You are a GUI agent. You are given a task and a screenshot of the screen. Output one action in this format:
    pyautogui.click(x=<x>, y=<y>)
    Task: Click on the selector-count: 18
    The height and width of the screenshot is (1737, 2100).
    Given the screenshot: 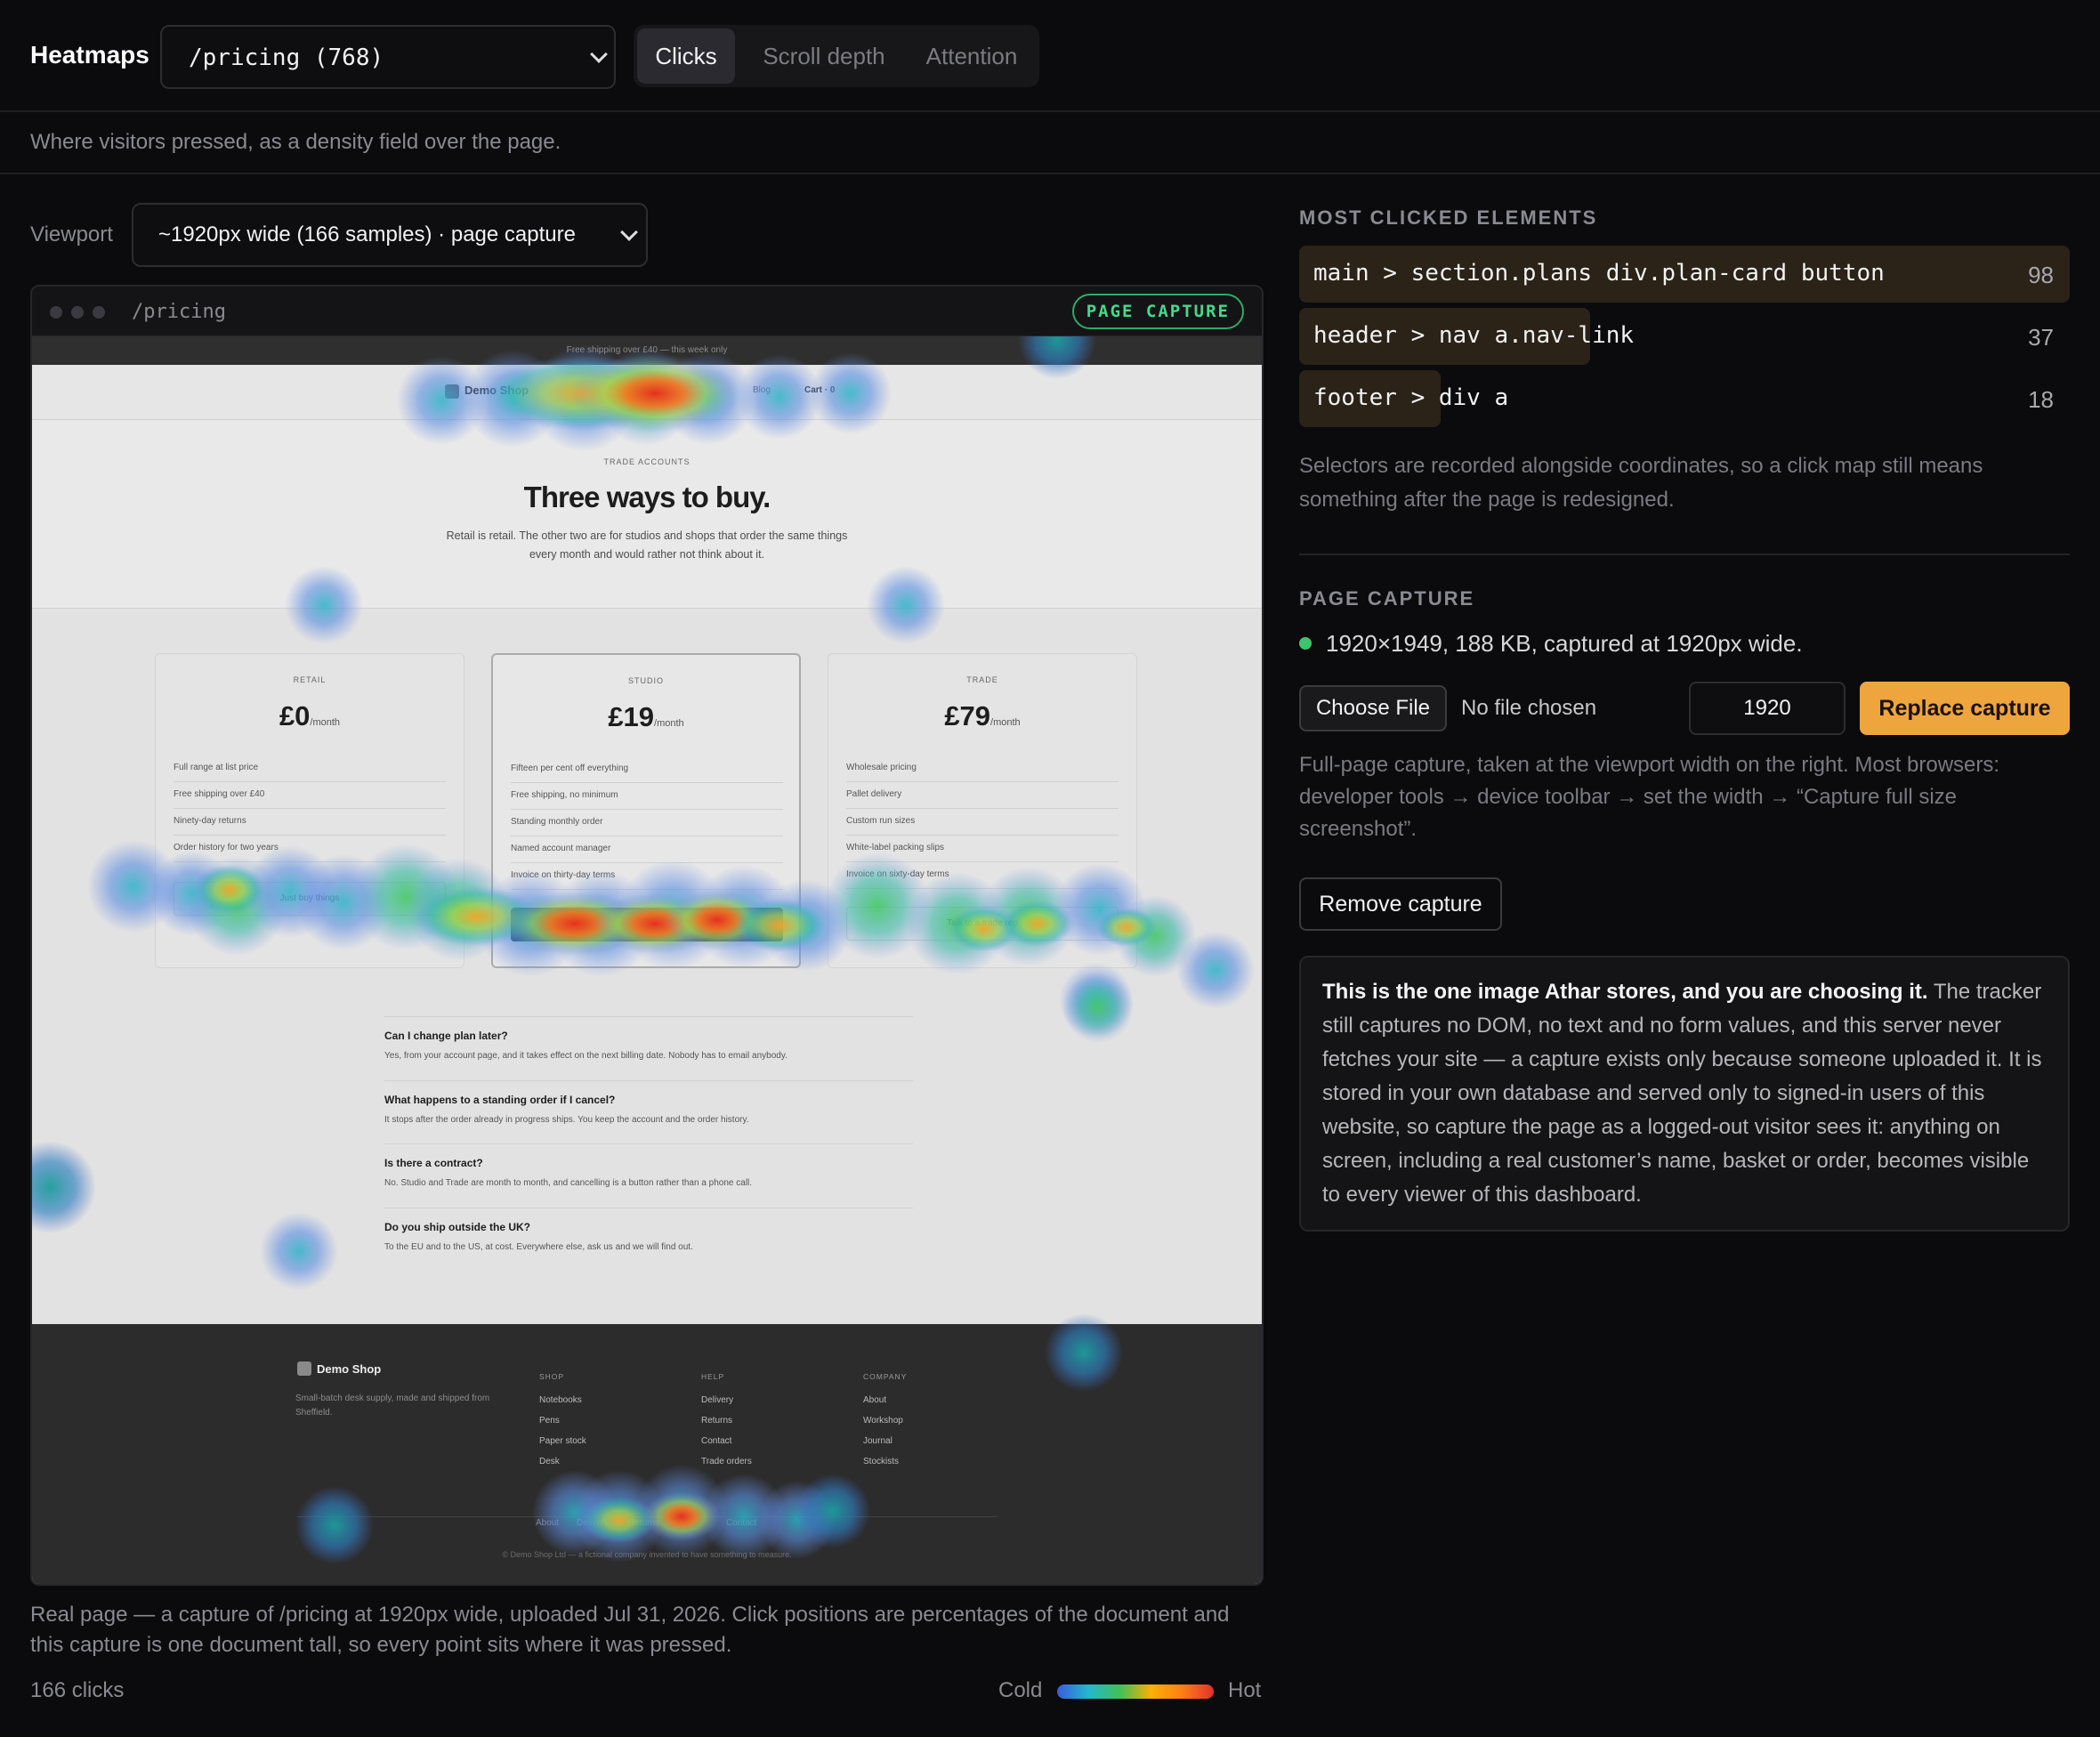 What is the action you would take?
    pyautogui.click(x=2041, y=399)
    